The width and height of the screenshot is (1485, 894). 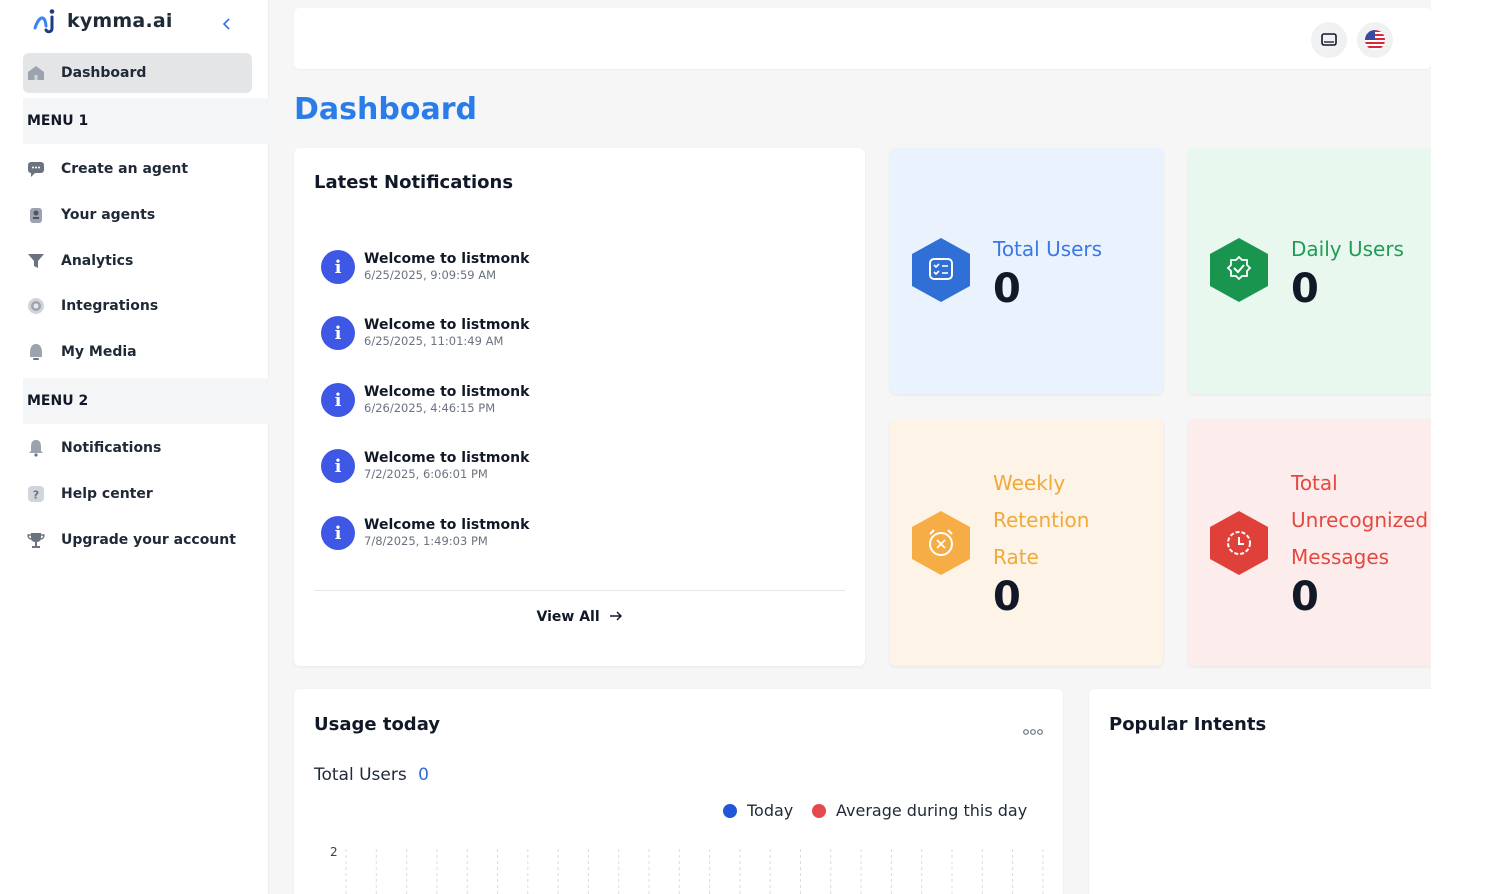 I want to click on chat-bubble-icon, so click(x=36, y=169).